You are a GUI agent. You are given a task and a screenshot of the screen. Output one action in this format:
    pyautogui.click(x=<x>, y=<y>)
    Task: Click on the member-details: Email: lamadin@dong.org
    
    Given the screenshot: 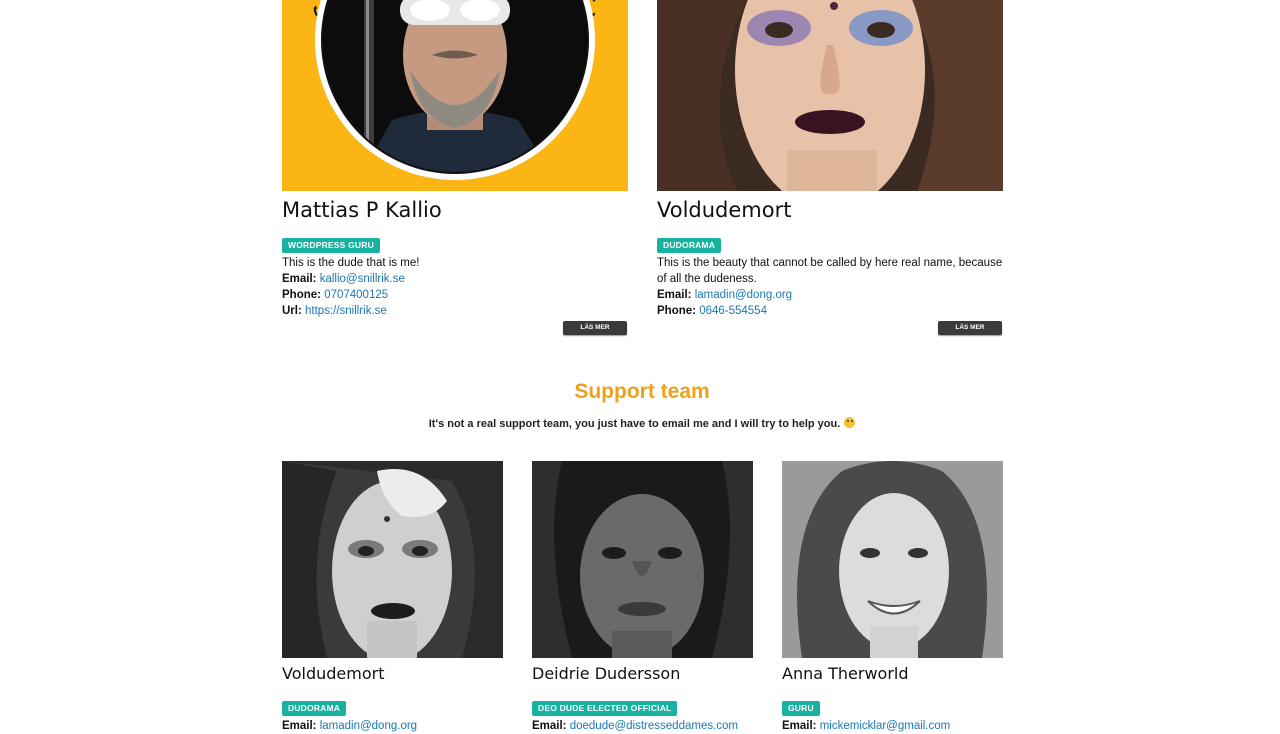 What is the action you would take?
    pyautogui.click(x=392, y=726)
    